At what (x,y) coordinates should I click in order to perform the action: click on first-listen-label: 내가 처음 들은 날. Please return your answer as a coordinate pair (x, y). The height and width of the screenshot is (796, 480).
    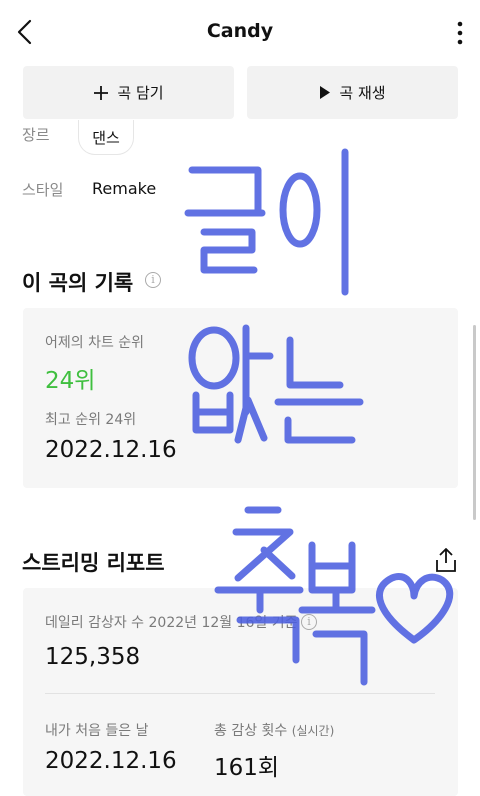
    Looking at the image, I should click on (97, 731).